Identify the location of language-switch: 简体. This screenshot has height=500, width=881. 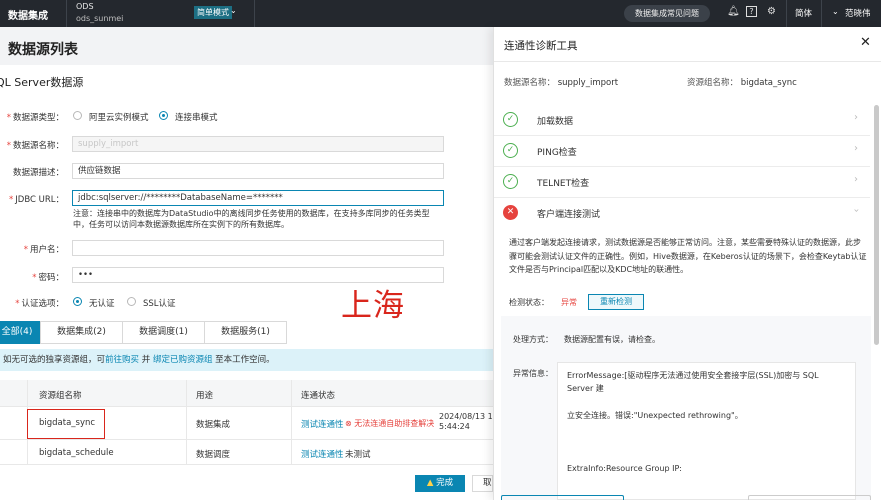
(803, 13).